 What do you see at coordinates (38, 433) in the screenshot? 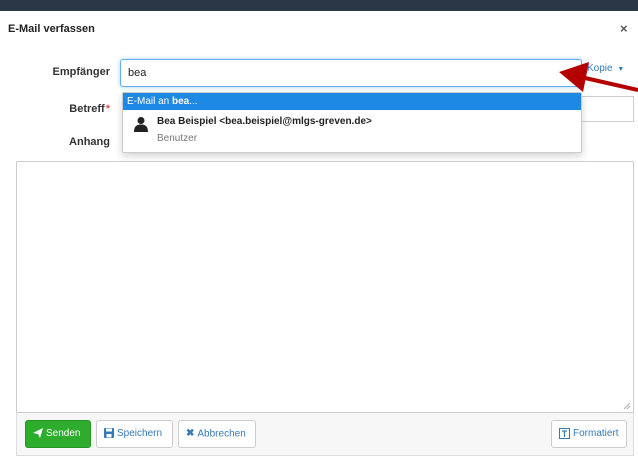
I see `send-icon` at bounding box center [38, 433].